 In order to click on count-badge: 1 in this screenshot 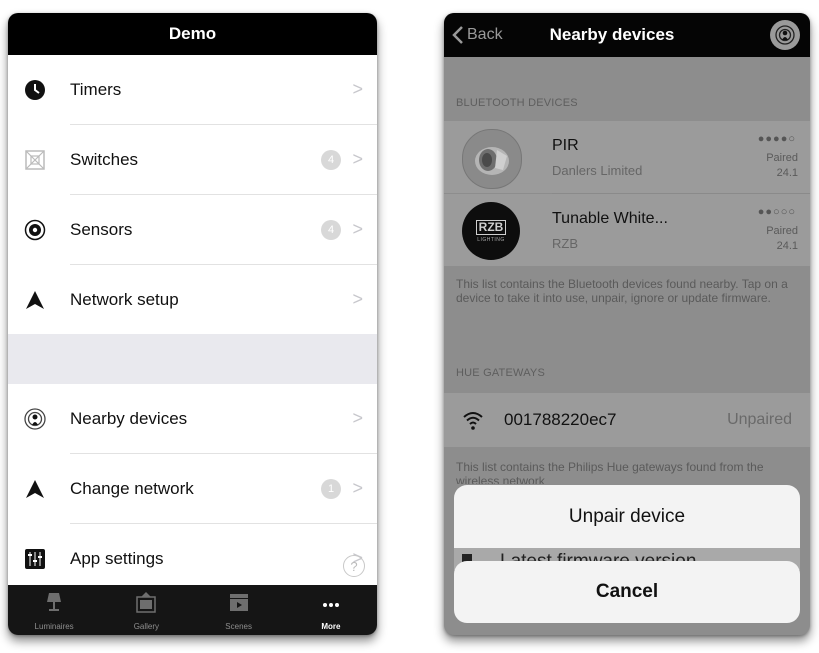, I will do `click(331, 488)`.